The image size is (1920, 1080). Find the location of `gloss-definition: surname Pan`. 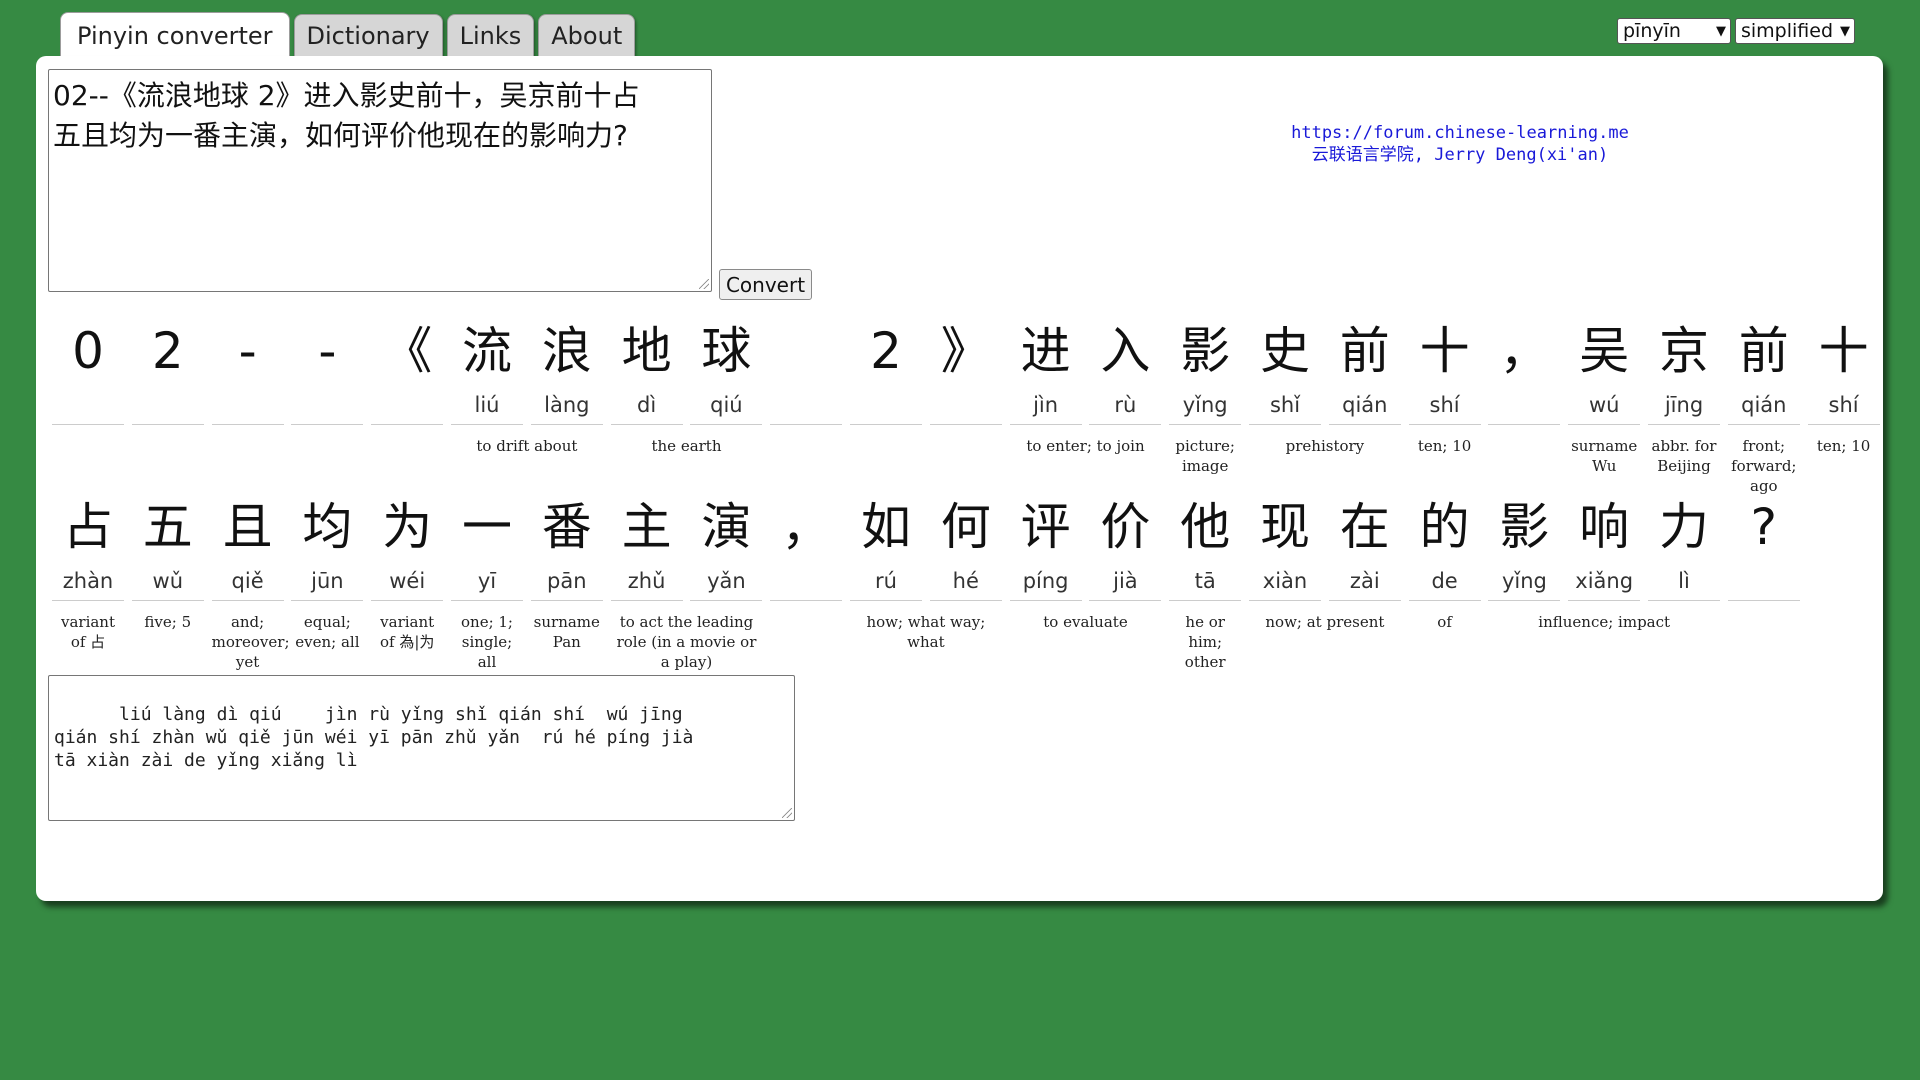

gloss-definition: surname Pan is located at coordinates (566, 632).